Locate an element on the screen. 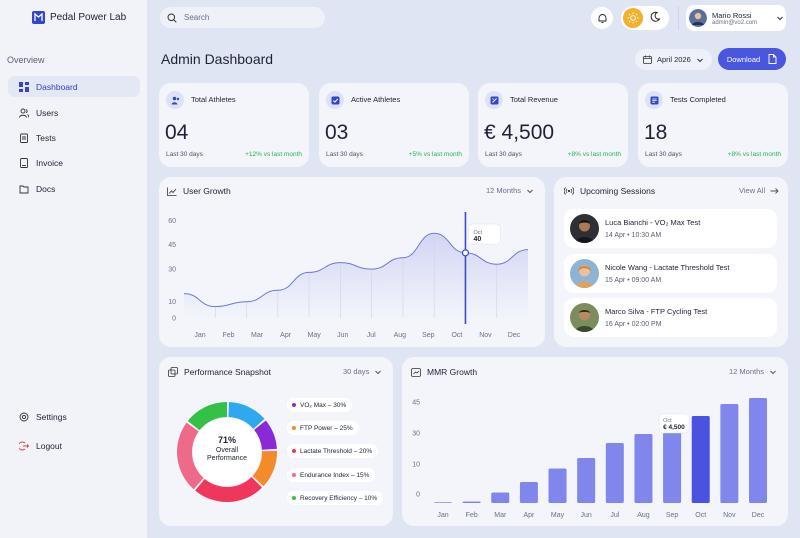 This screenshot has height=538, width=800. x-tick-label: Sep is located at coordinates (672, 515).